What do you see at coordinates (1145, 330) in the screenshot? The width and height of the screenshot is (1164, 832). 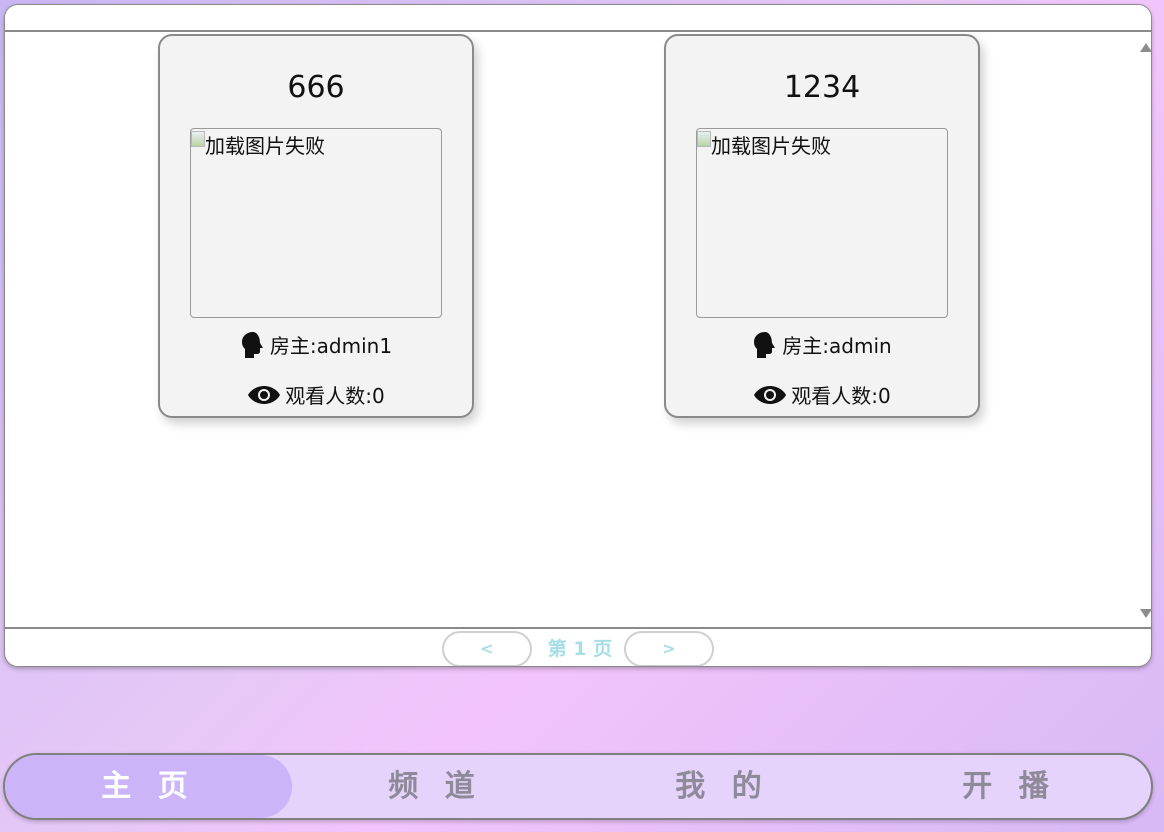 I see `vertical-scrollbar` at bounding box center [1145, 330].